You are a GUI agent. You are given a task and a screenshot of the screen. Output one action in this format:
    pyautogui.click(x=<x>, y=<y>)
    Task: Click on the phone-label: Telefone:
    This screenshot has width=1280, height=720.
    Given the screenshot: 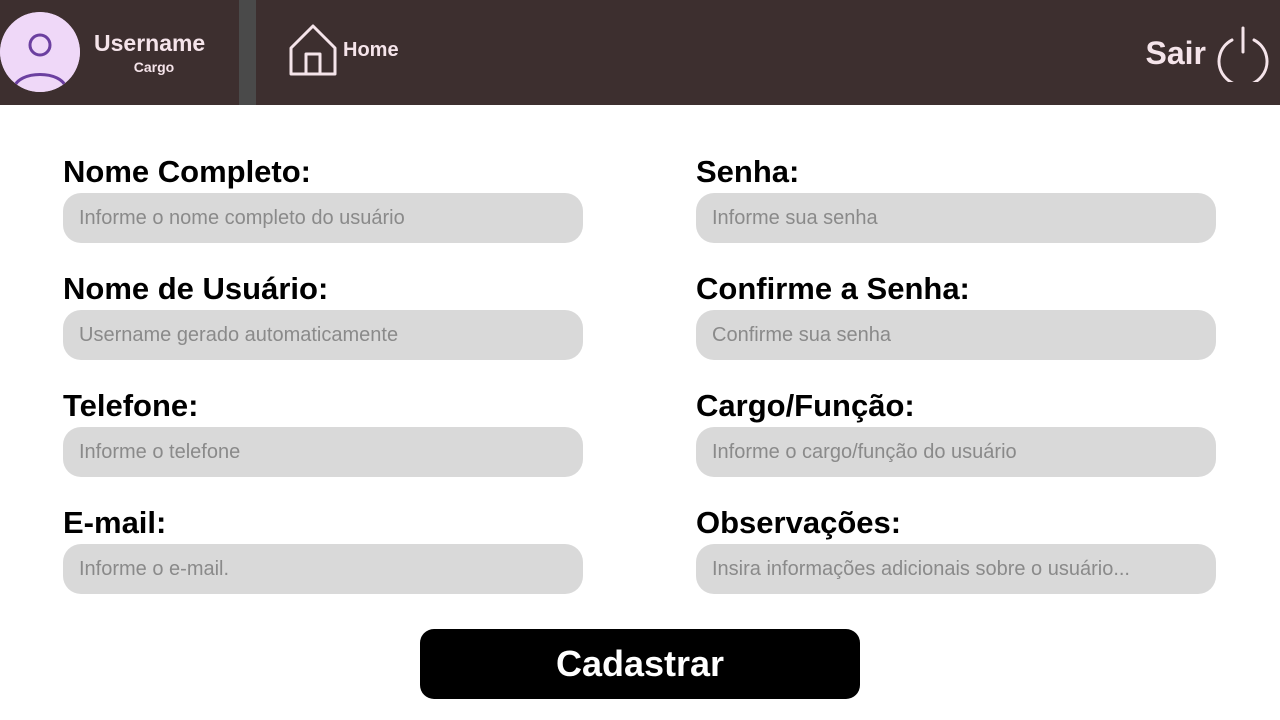 What is the action you would take?
    pyautogui.click(x=131, y=405)
    